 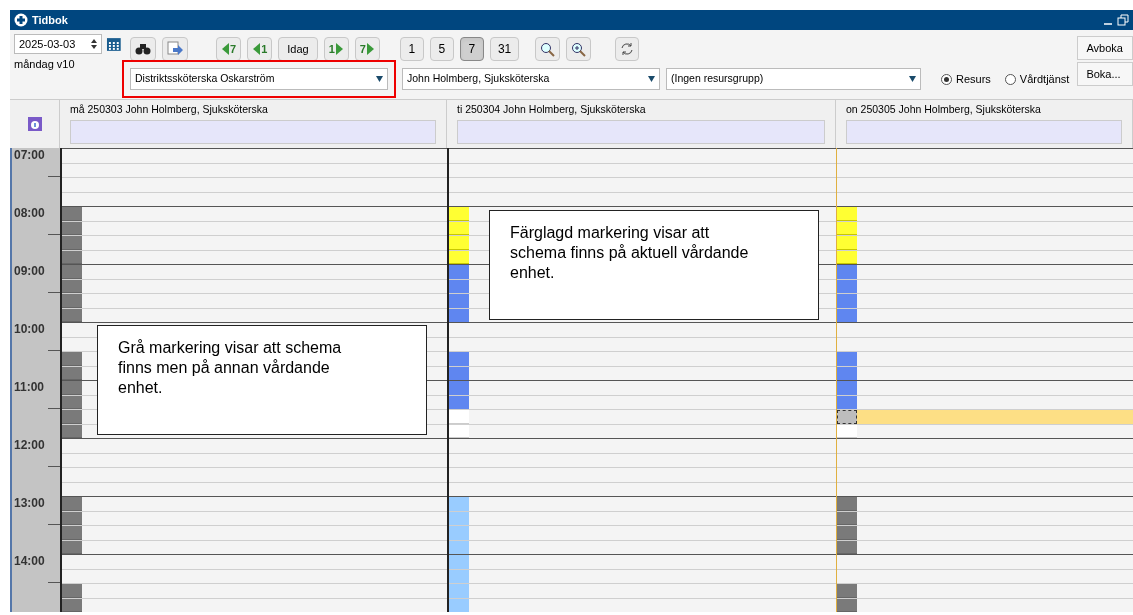 What do you see at coordinates (654, 265) in the screenshot?
I see `annotation-tooltip: Färglagd markering visar att schema finns på aktuell vårdande enhet.` at bounding box center [654, 265].